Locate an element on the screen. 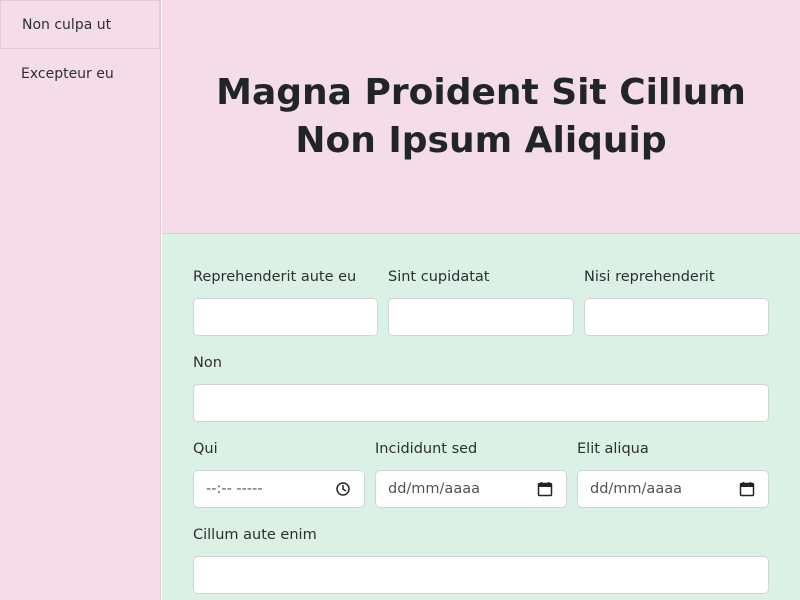 The image size is (800, 600). field-label-reprehenderit-aute-eu: Reprehenderit aute eu is located at coordinates (275, 277).